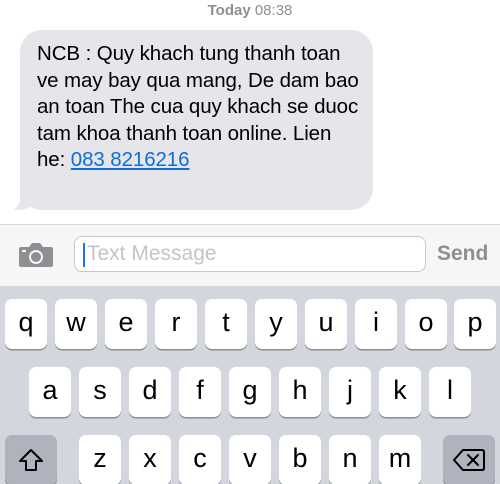 This screenshot has height=484, width=500. What do you see at coordinates (300, 459) in the screenshot?
I see `key-b: b` at bounding box center [300, 459].